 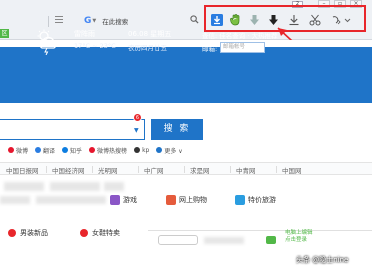 I want to click on hot-link-label: 翻译, so click(x=49, y=151).